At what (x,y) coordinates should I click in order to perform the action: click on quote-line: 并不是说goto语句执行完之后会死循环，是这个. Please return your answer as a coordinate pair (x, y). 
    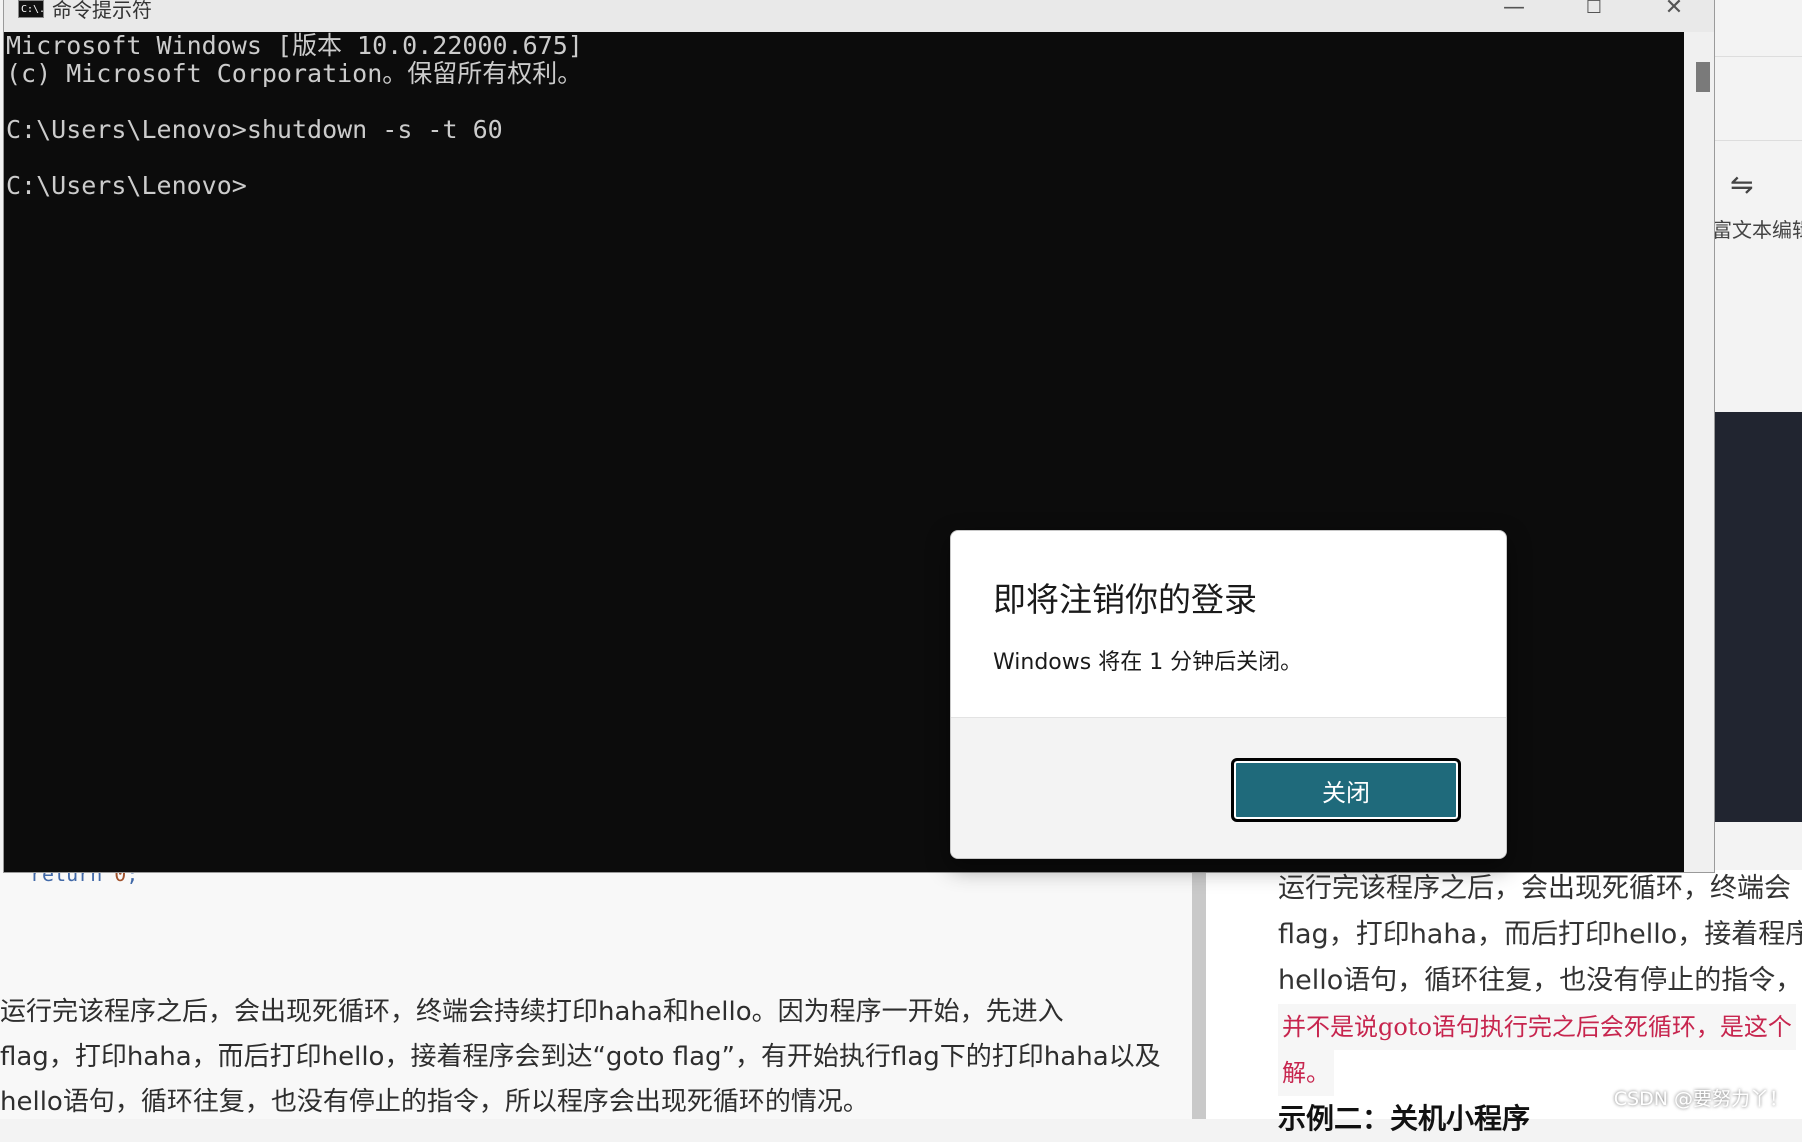
    Looking at the image, I should click on (1537, 1027).